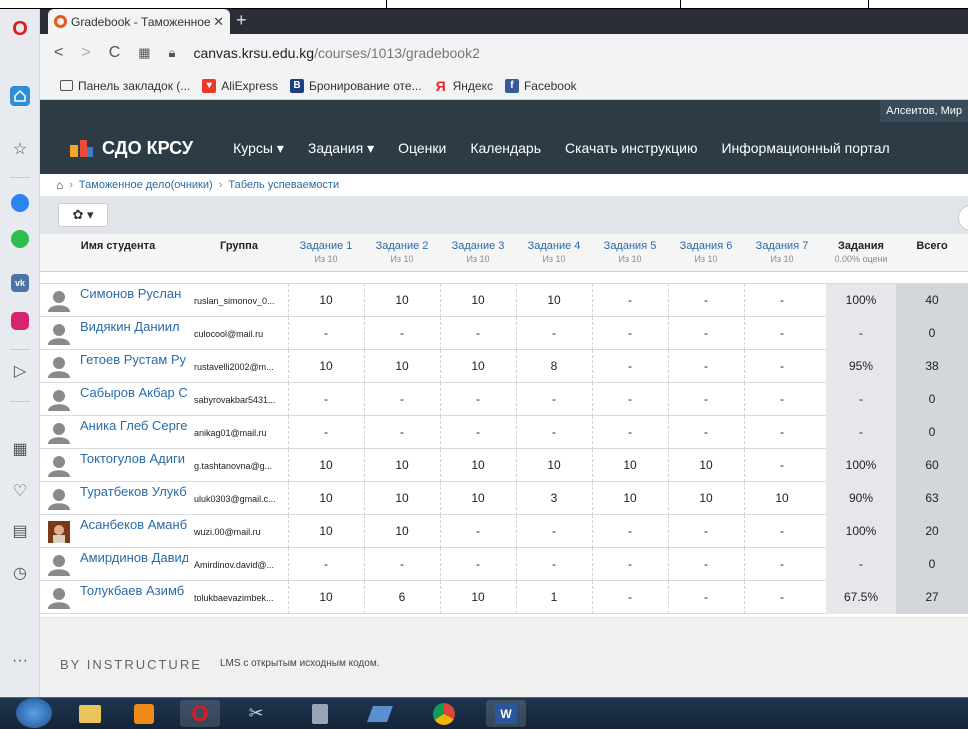 The width and height of the screenshot is (968, 729). I want to click on grade-cell: 8, so click(554, 366).